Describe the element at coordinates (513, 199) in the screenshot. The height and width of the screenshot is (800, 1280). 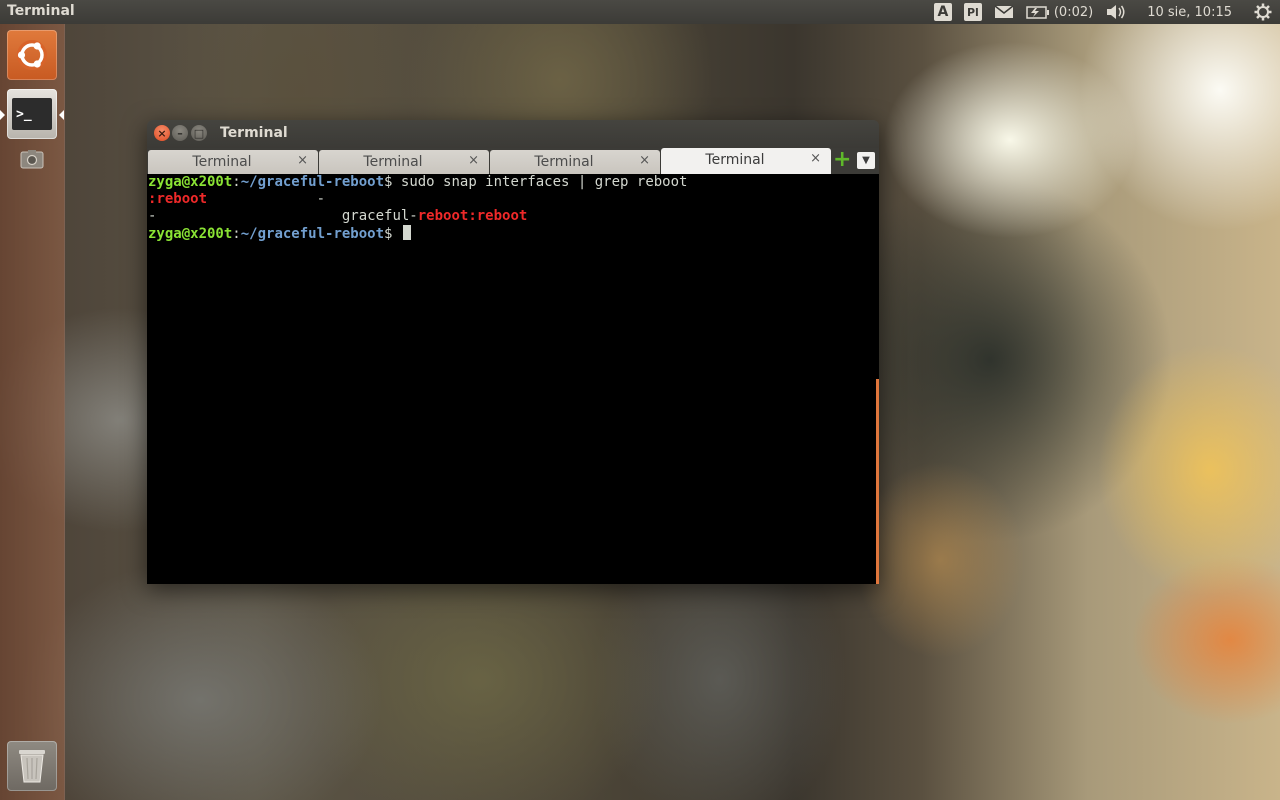
I see `terminal-line-output-1: :reboot -` at that location.